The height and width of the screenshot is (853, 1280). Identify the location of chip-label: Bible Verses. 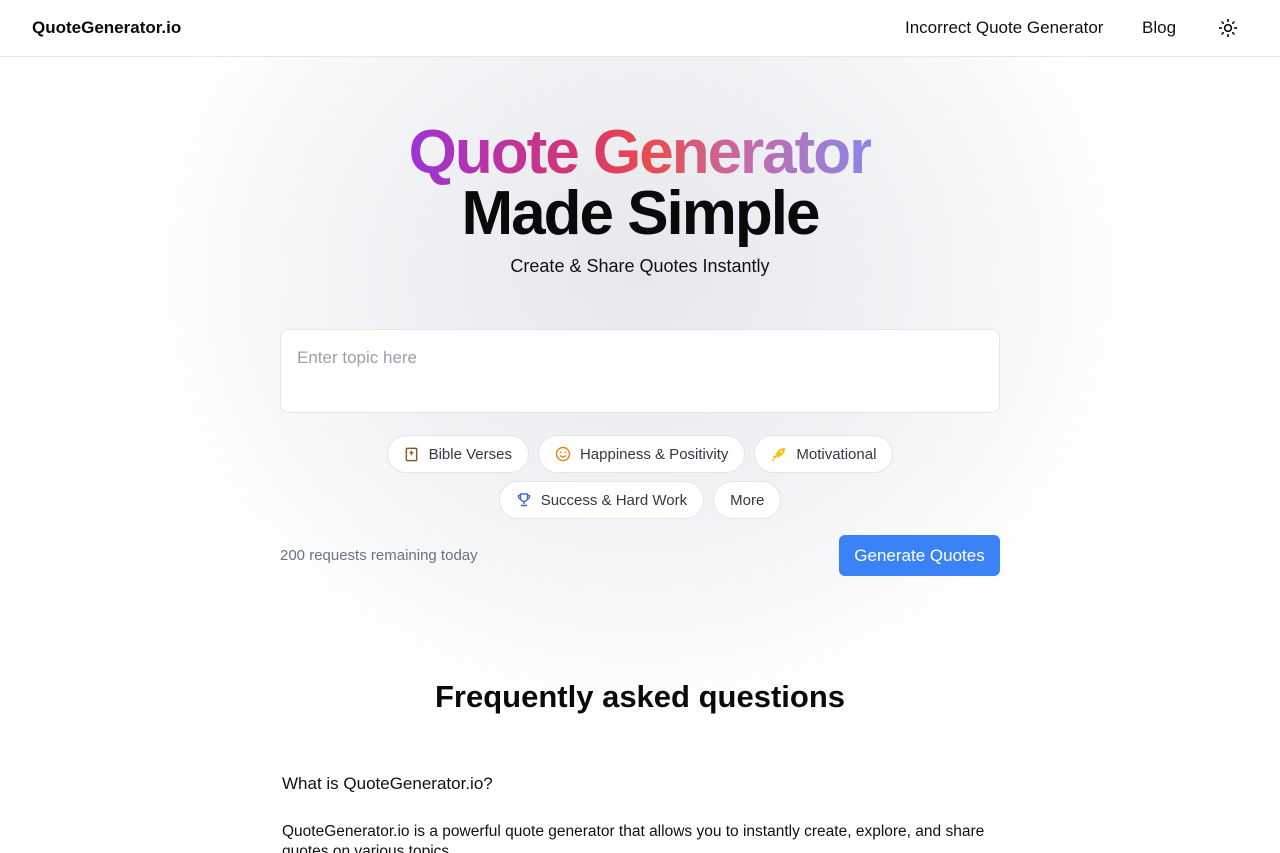
(470, 454).